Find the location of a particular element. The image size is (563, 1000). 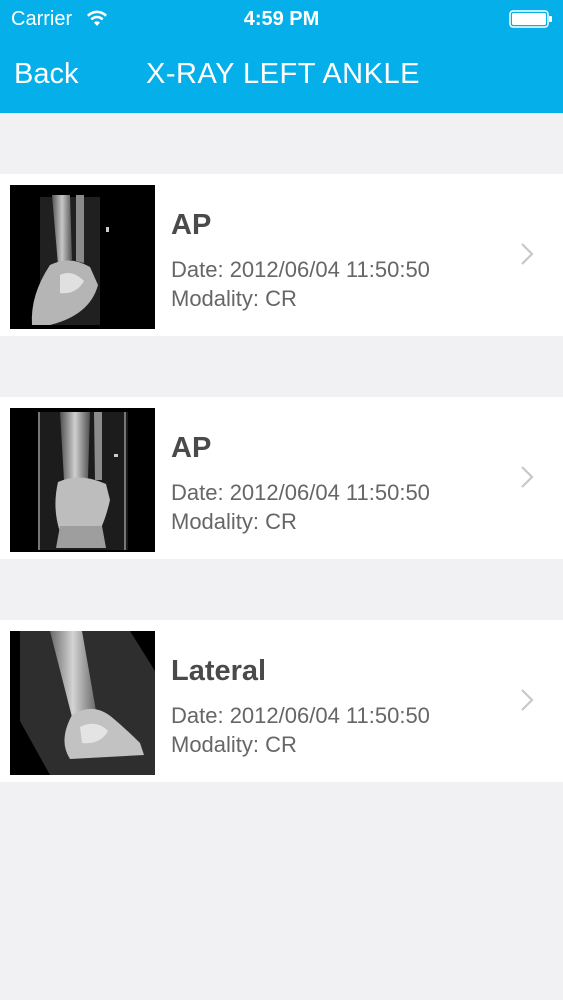

app-header: Carrier 4:59 PM Back X-RAY LEFT ANKLE is located at coordinates (281, 56).